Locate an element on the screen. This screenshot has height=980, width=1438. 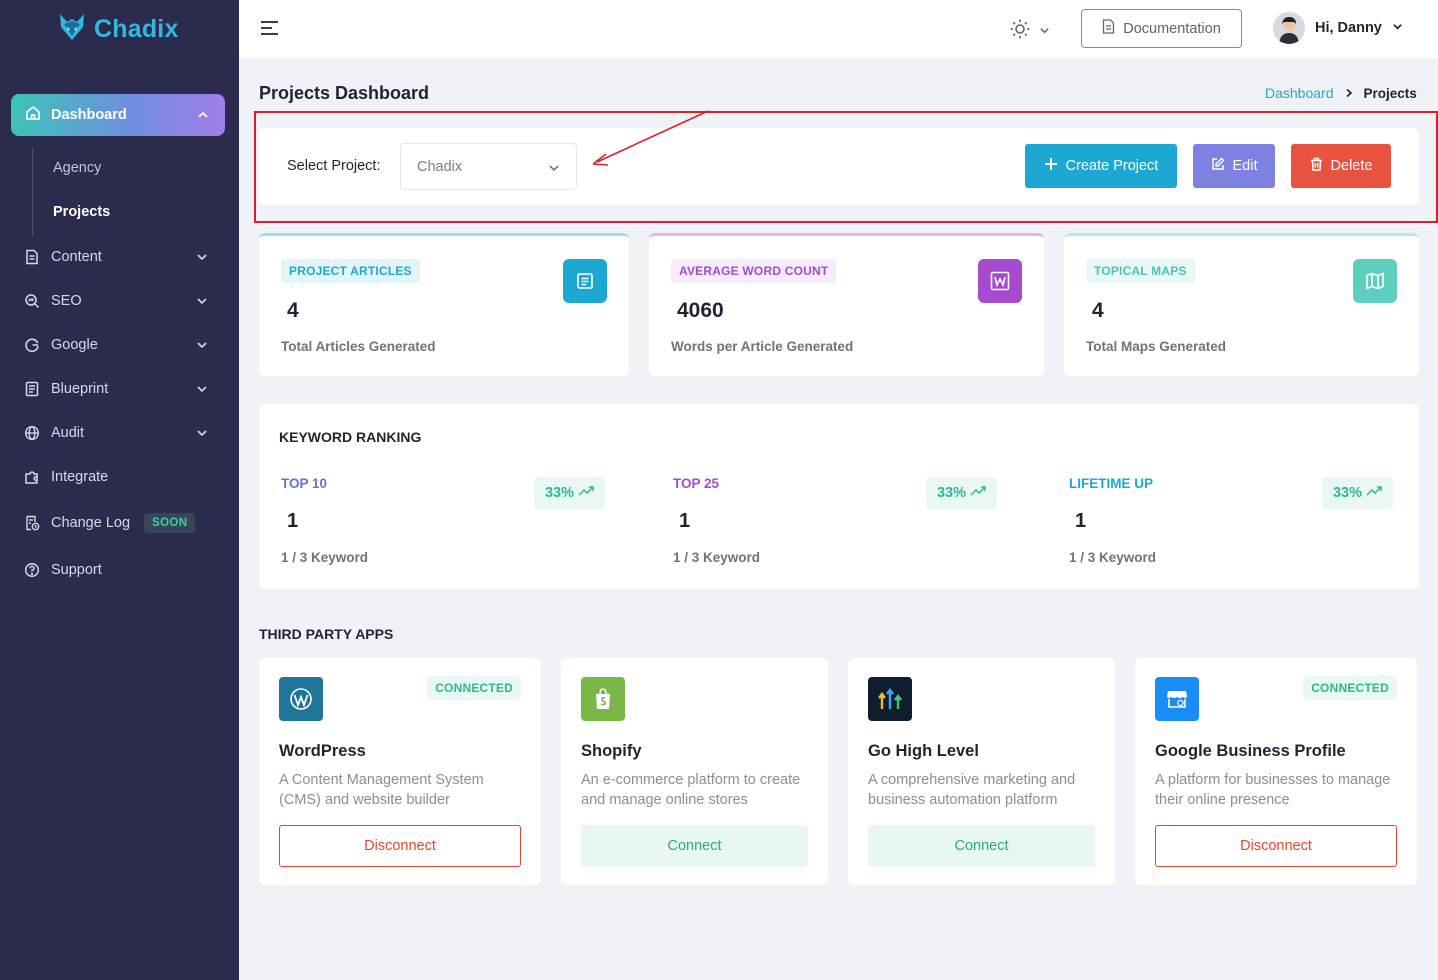
keyword-ranking-title: KEYWORD RANKING is located at coordinates (350, 437).